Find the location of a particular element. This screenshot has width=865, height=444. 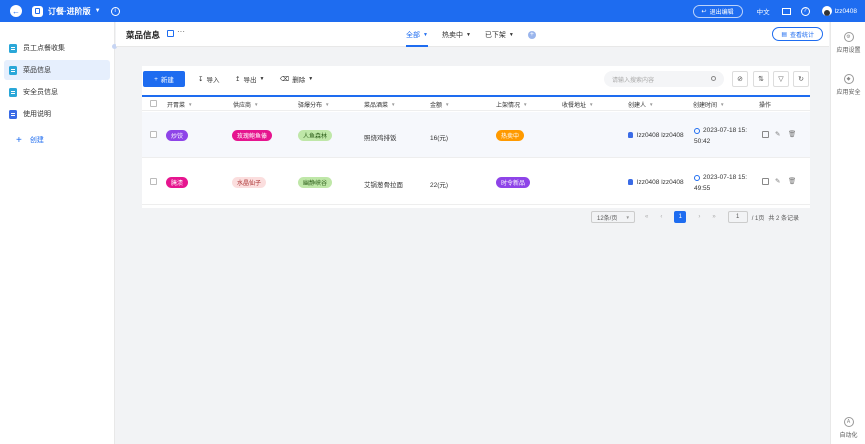

sidebar-item-label: 使用说明 is located at coordinates (37, 114).